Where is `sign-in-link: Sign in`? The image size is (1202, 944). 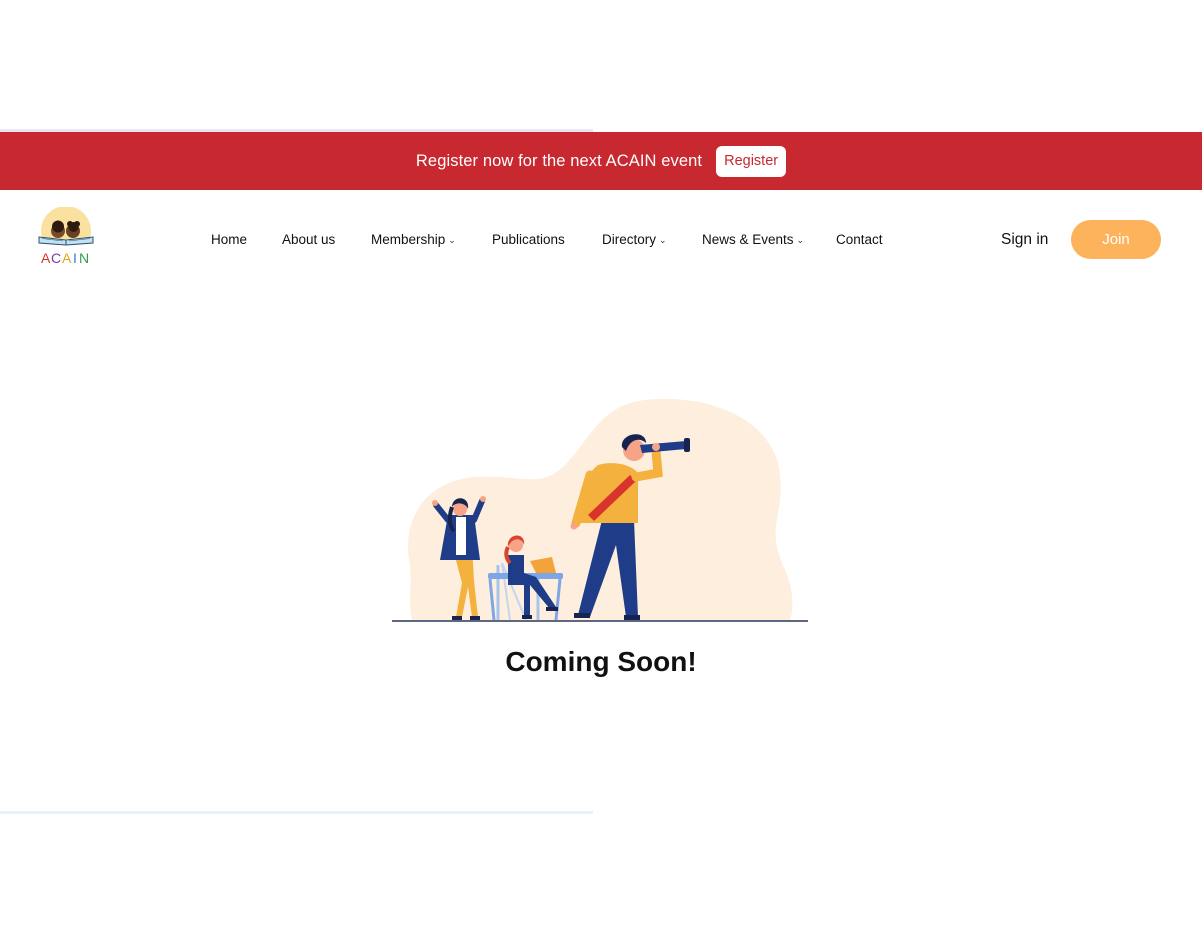
sign-in-link: Sign in is located at coordinates (1024, 240).